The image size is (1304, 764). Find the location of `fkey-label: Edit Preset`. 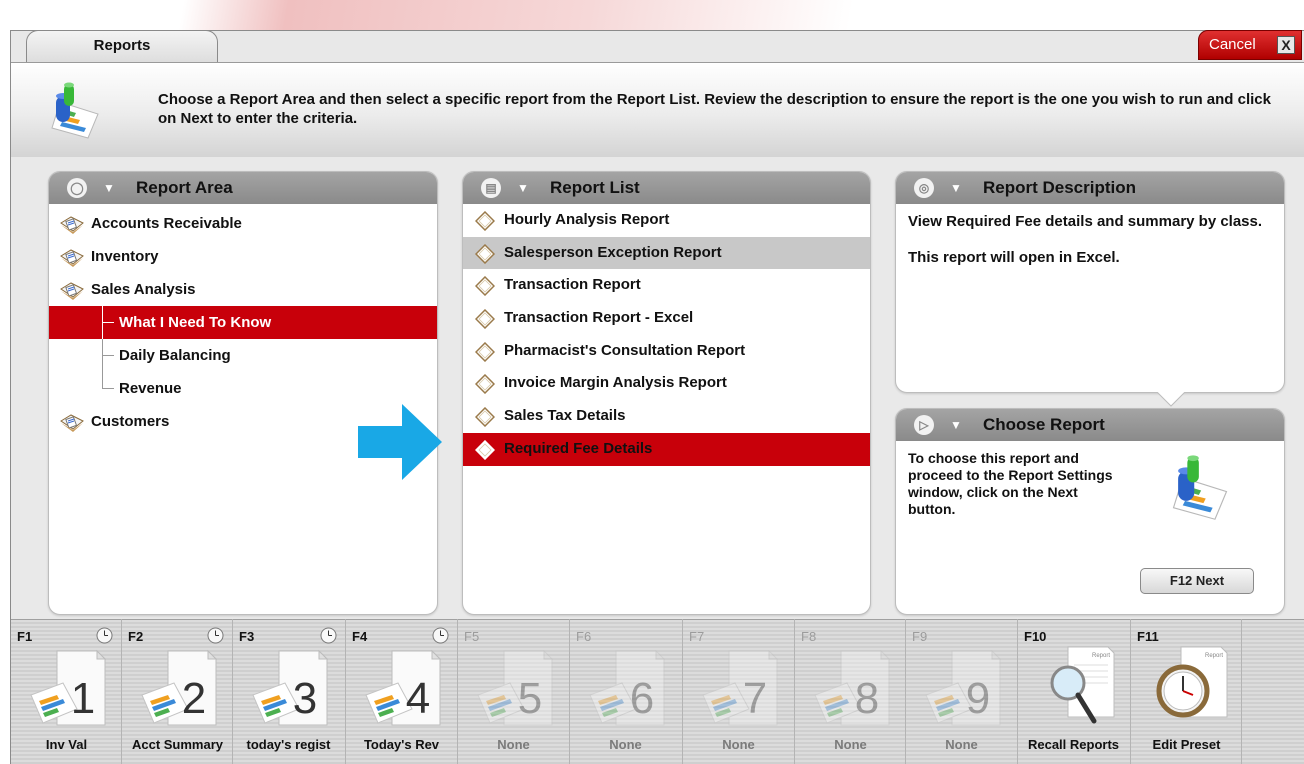

fkey-label: Edit Preset is located at coordinates (1186, 744).